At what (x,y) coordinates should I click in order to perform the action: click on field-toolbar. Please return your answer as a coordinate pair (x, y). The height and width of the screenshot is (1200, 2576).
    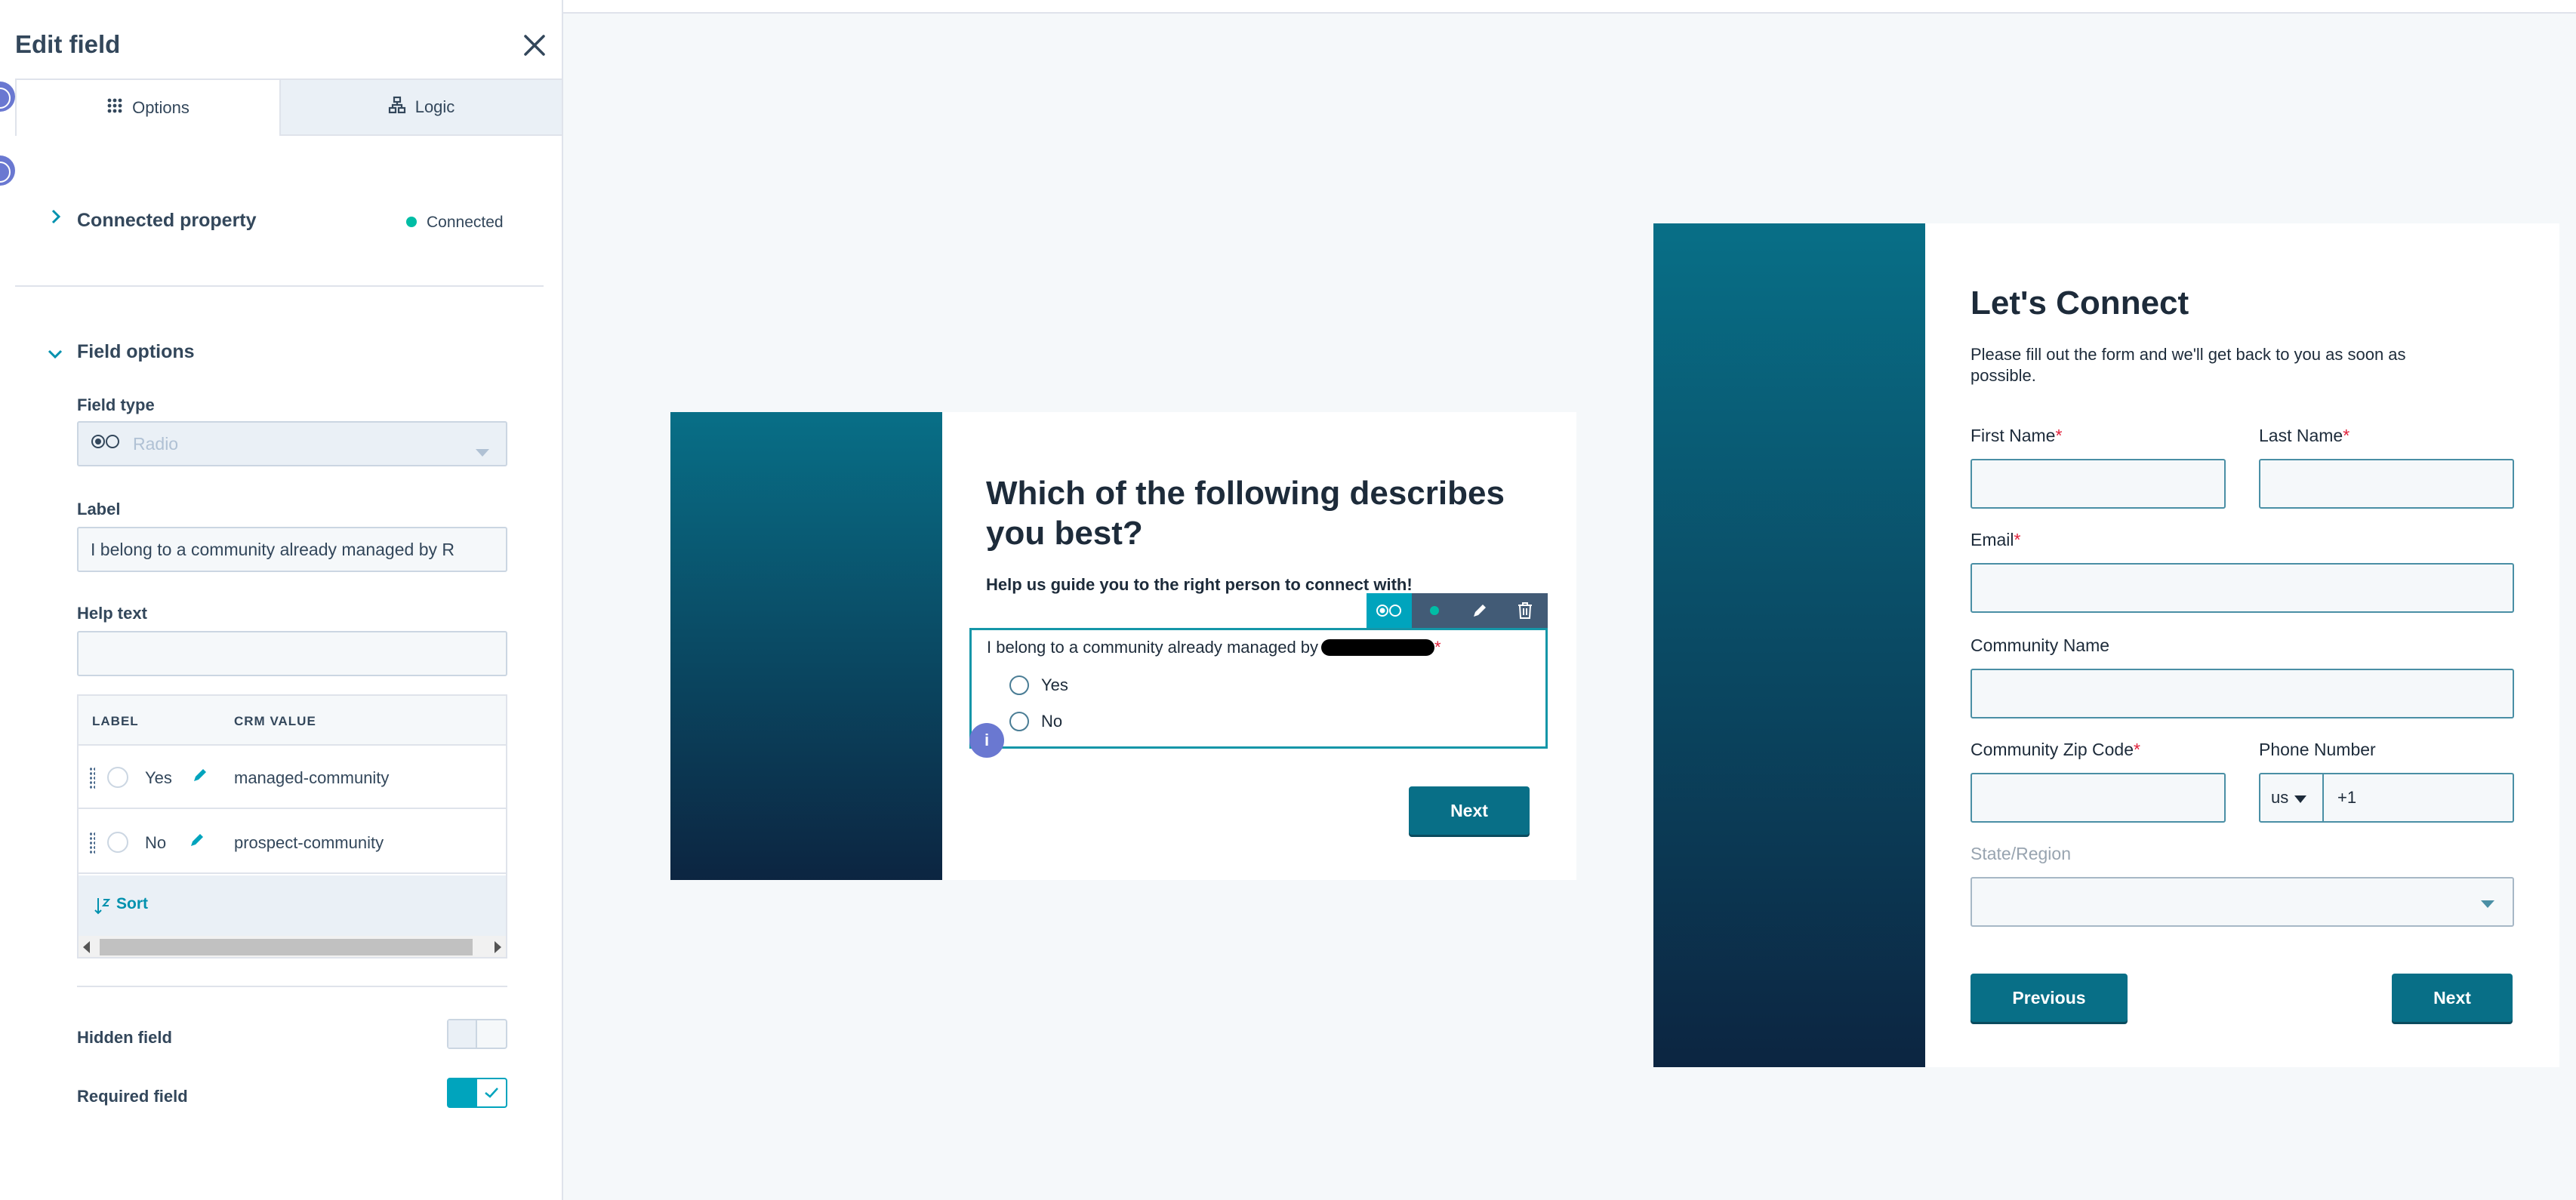
    Looking at the image, I should click on (1457, 611).